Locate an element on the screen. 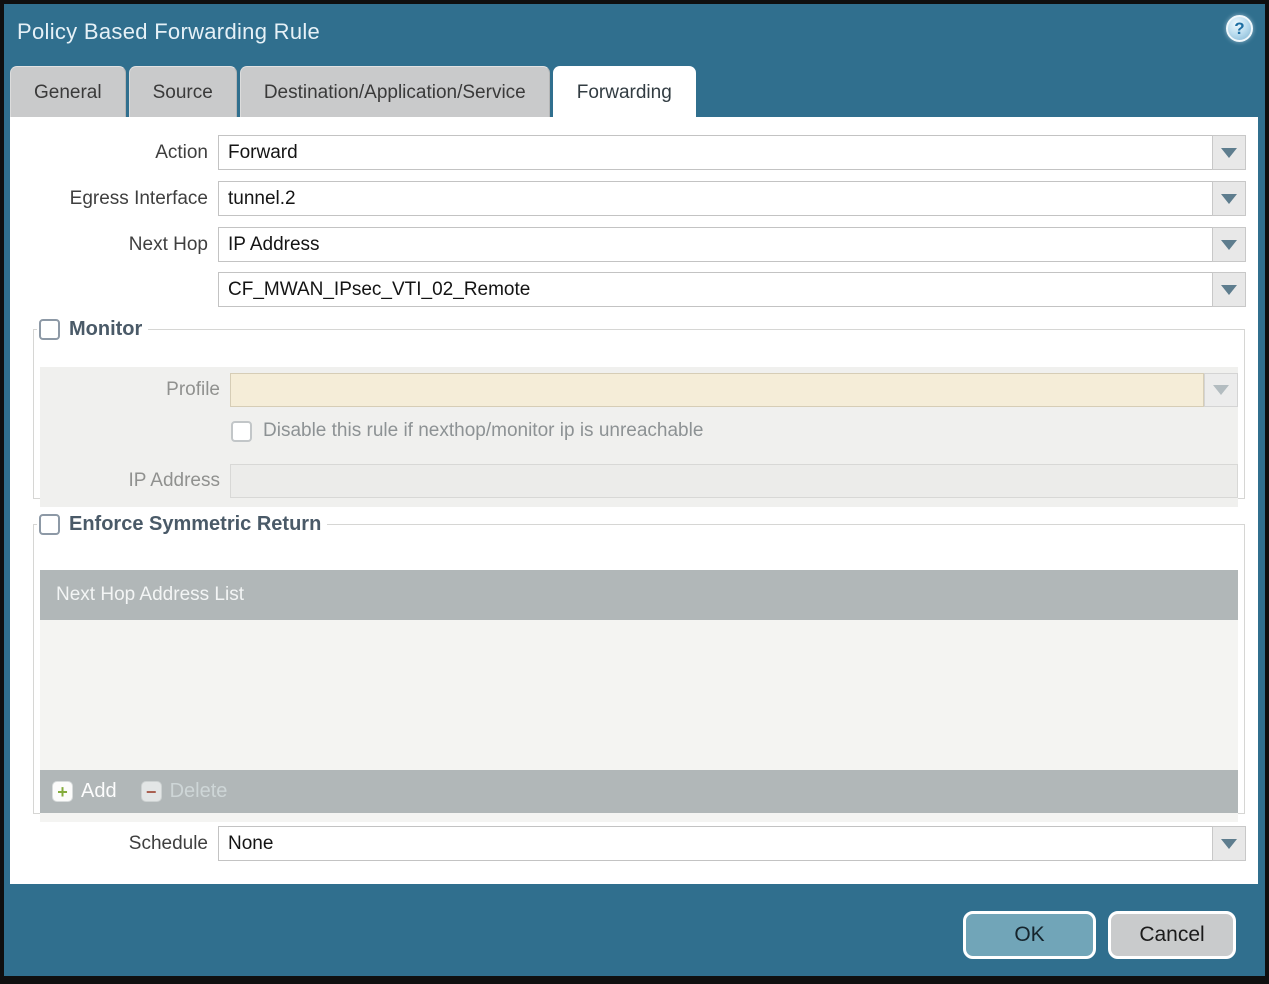 The height and width of the screenshot is (984, 1269). next-hop-address-dropdown-button is located at coordinates (1229, 289).